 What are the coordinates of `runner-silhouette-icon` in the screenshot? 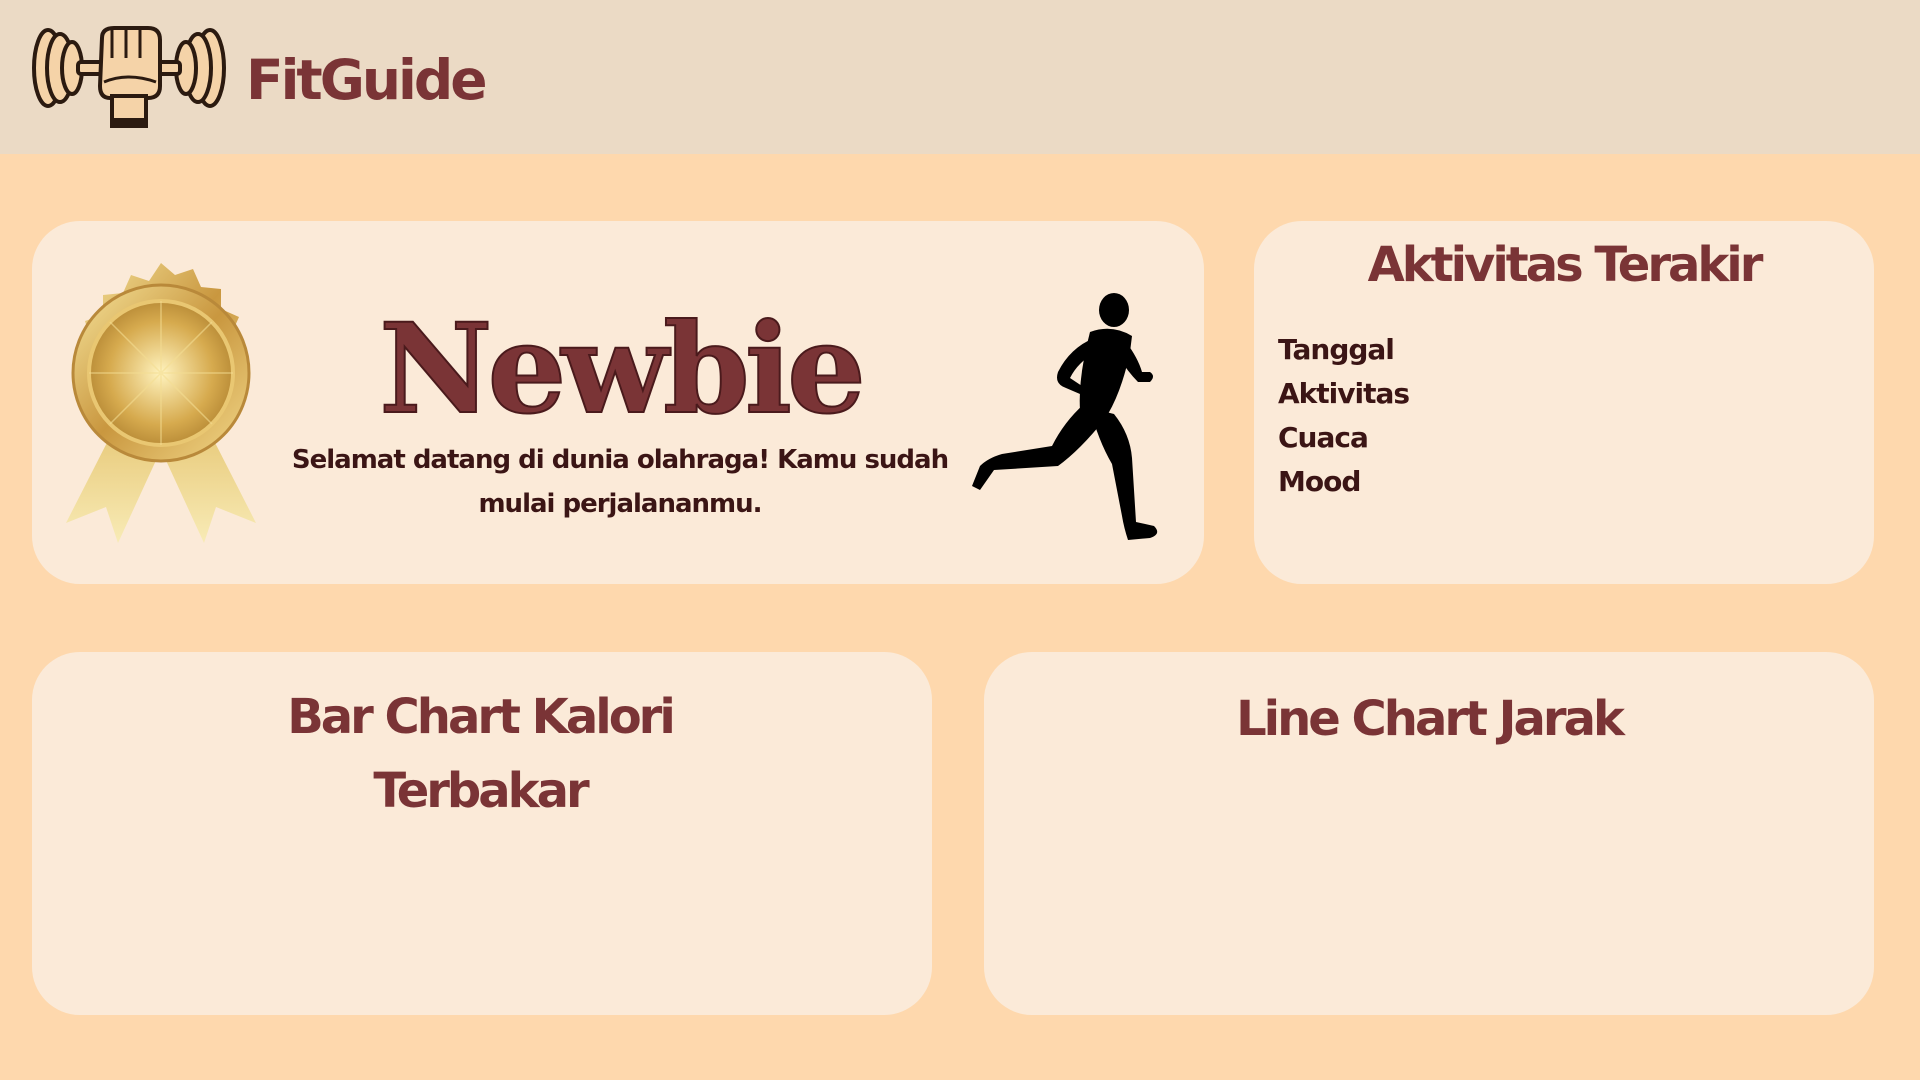 It's located at (1065, 416).